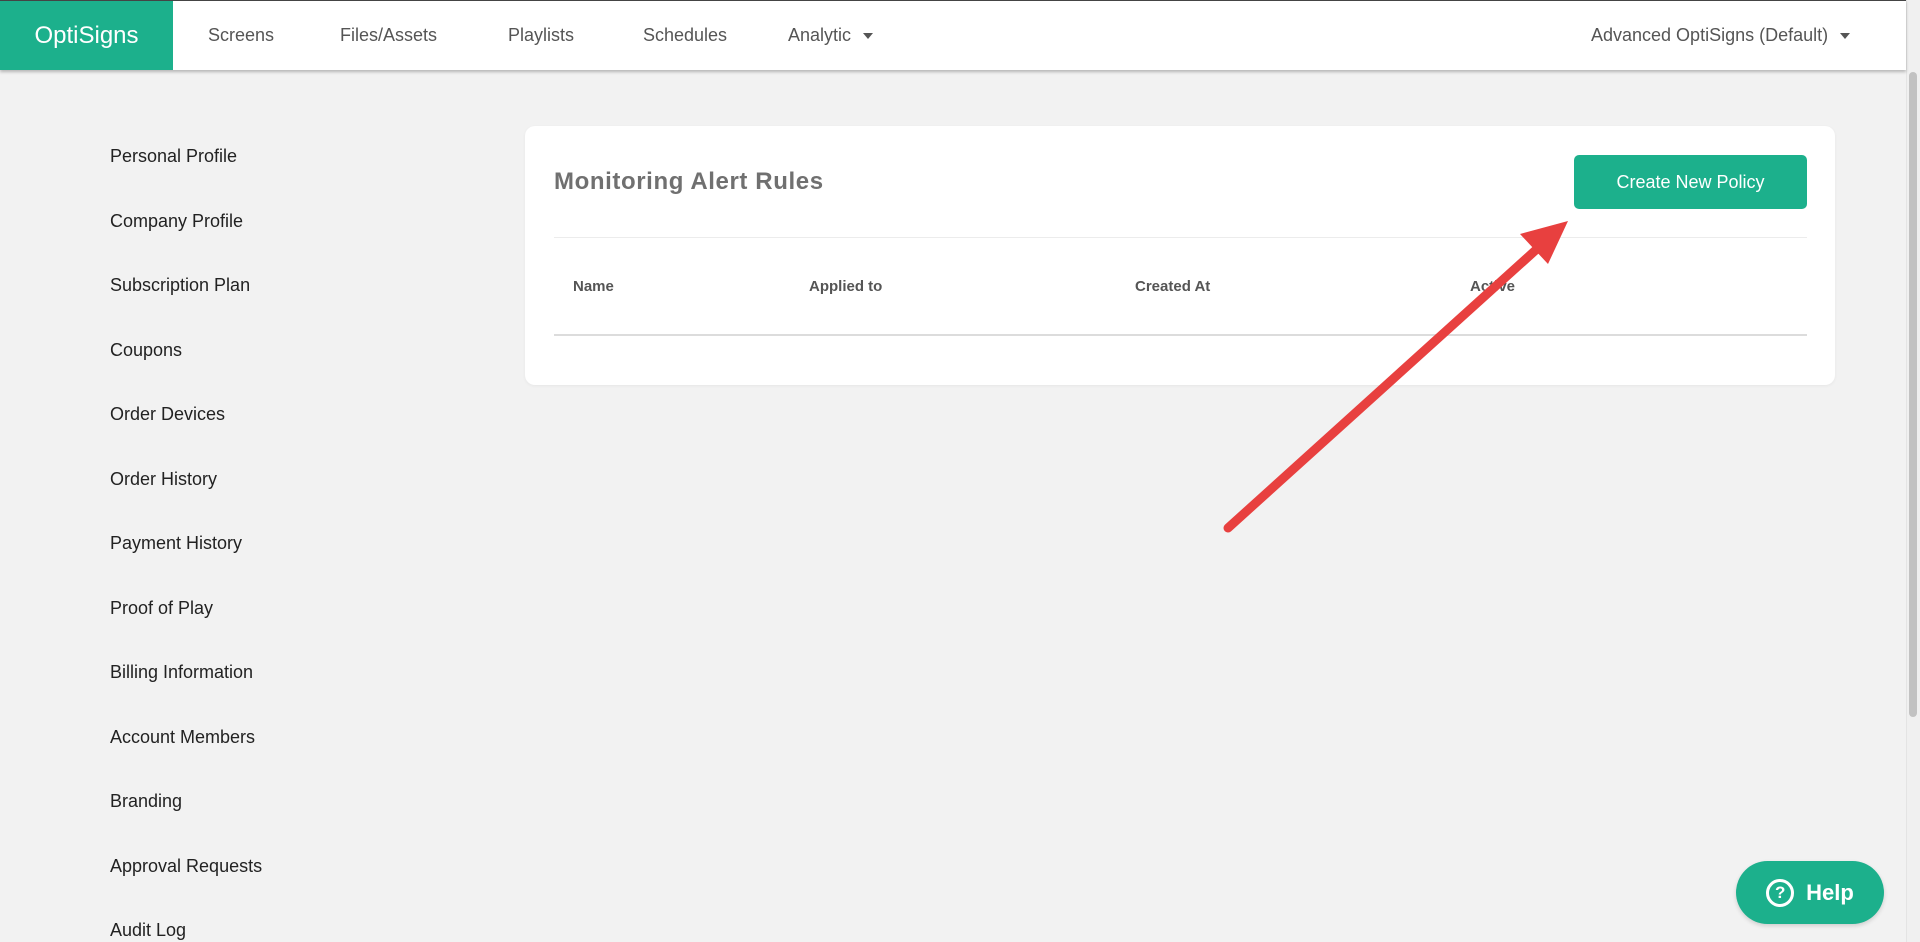 This screenshot has height=942, width=1920. What do you see at coordinates (181, 672) in the screenshot?
I see `sidebar-item-billing-information: Billing Information` at bounding box center [181, 672].